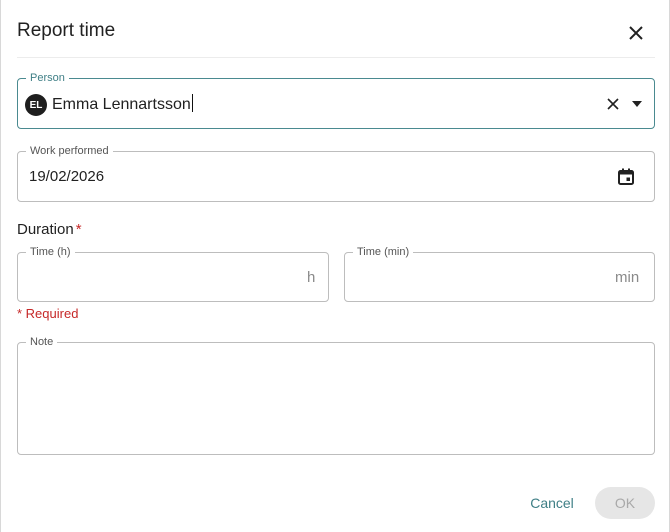 The width and height of the screenshot is (670, 532). I want to click on calendar-button, so click(626, 176).